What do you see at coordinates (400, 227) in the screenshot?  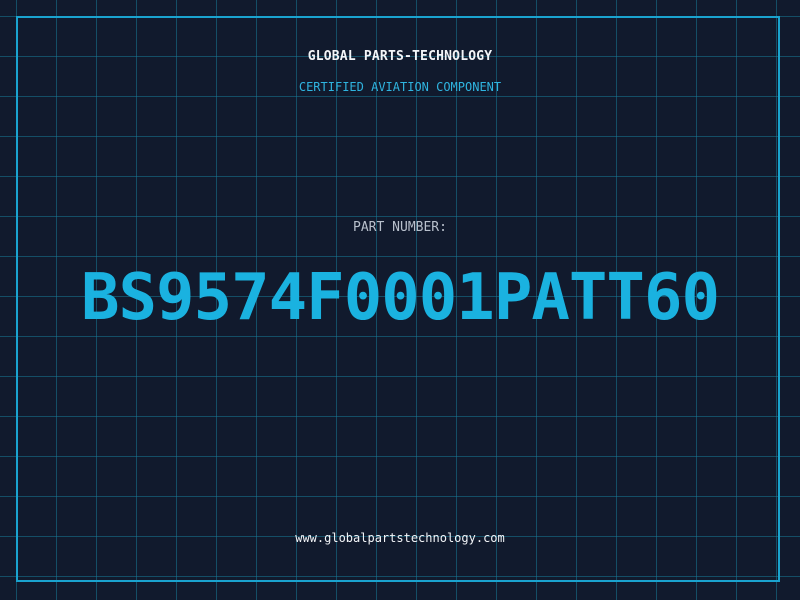 I see `part-number-label: PART NUMBER:` at bounding box center [400, 227].